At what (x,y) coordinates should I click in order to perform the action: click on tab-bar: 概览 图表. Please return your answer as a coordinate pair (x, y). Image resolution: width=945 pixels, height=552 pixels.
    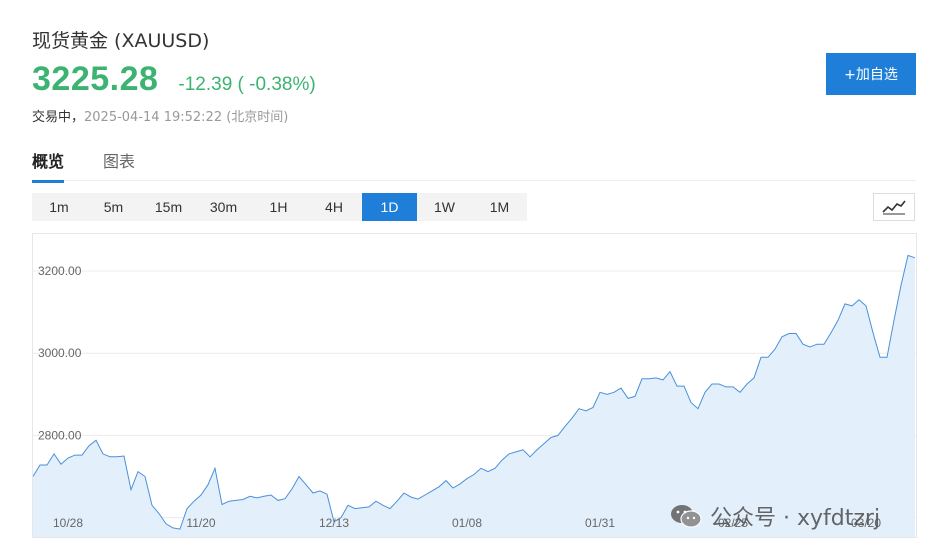
    Looking at the image, I should click on (474, 164).